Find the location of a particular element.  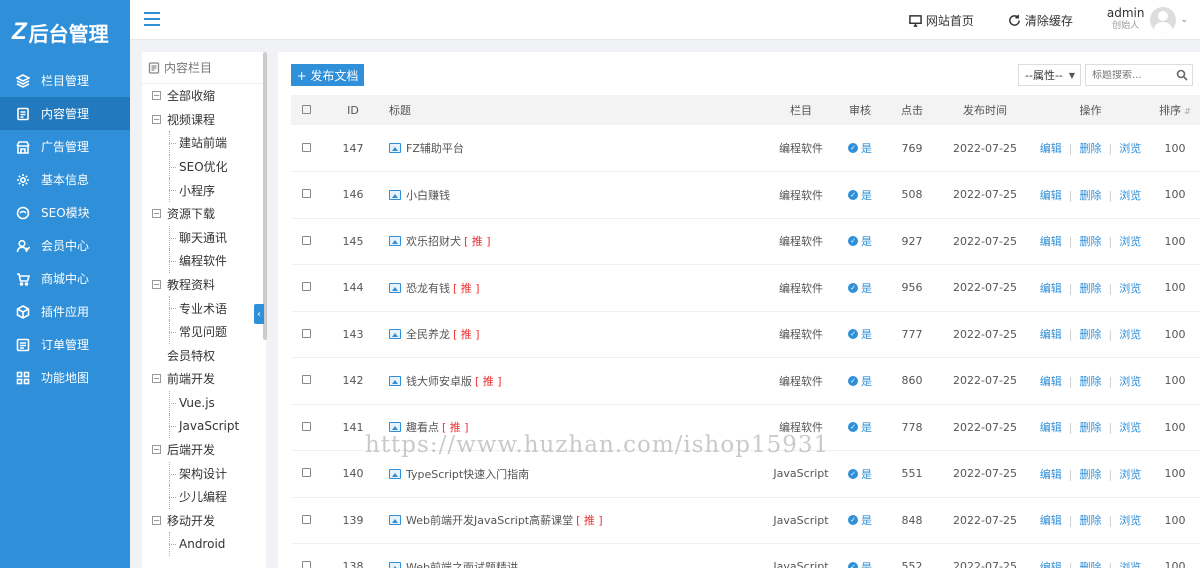

row-title: 全民养龙 is located at coordinates (428, 334).